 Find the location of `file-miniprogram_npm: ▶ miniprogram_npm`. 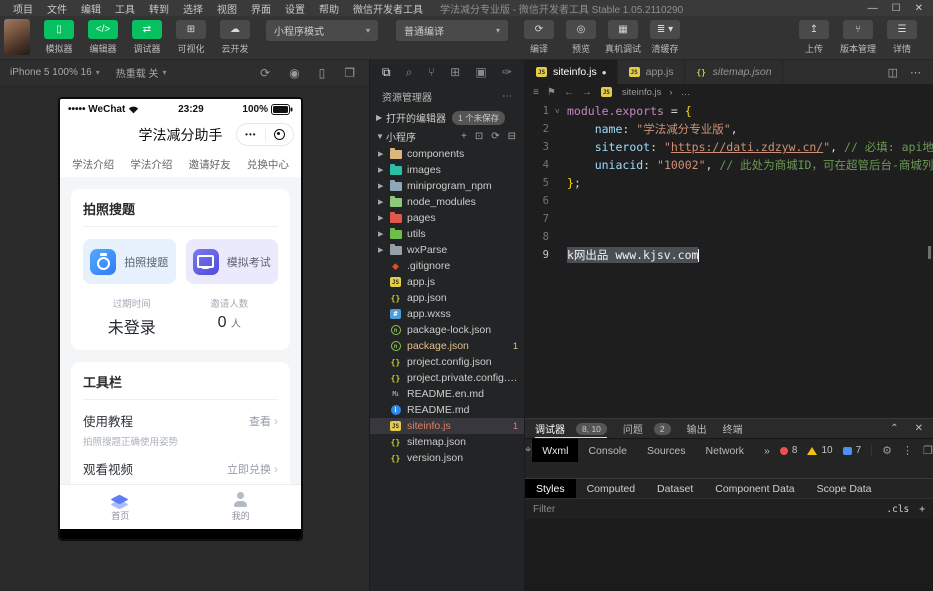

file-miniprogram_npm: ▶ miniprogram_npm is located at coordinates (447, 186).